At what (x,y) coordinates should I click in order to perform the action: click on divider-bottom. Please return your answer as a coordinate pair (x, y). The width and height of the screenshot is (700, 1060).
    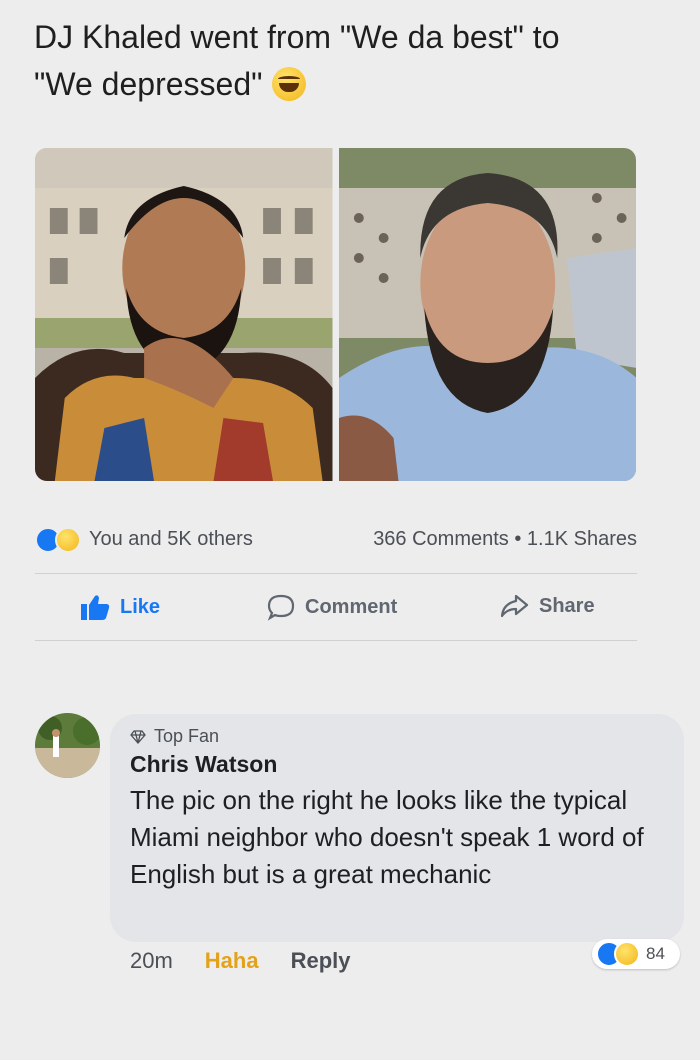
    Looking at the image, I should click on (336, 640).